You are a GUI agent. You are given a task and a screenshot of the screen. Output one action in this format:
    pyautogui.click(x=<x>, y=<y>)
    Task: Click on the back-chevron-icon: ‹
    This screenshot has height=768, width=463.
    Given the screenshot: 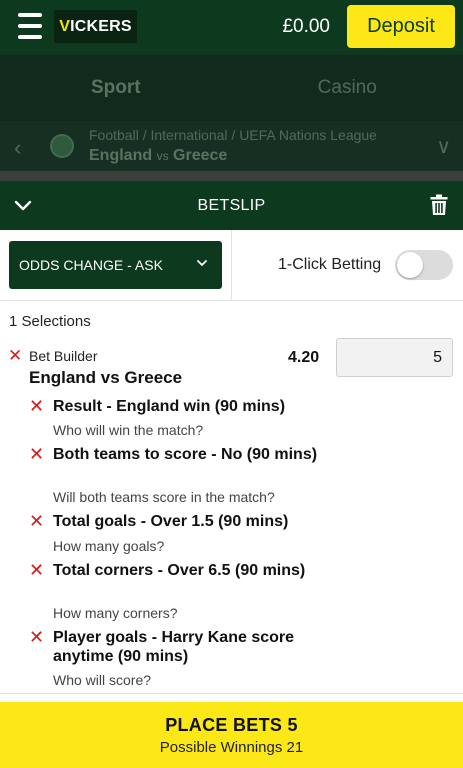 What is the action you would take?
    pyautogui.click(x=17, y=148)
    